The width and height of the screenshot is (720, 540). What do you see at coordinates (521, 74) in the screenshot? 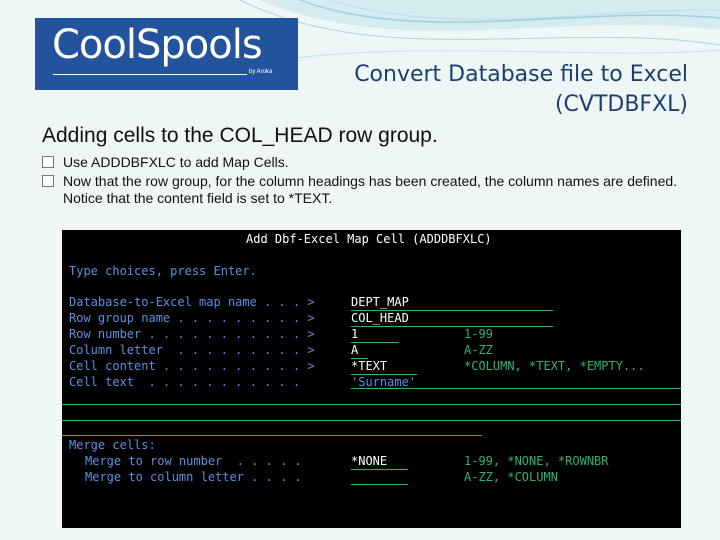
I see `slide-title-line1: Convert Database file to Excel` at bounding box center [521, 74].